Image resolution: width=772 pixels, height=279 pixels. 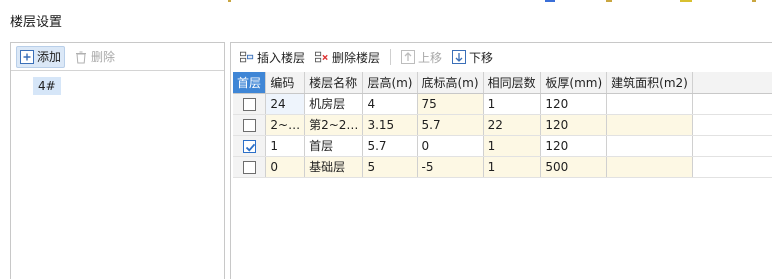 What do you see at coordinates (285, 83) in the screenshot?
I see `header-code: 编码` at bounding box center [285, 83].